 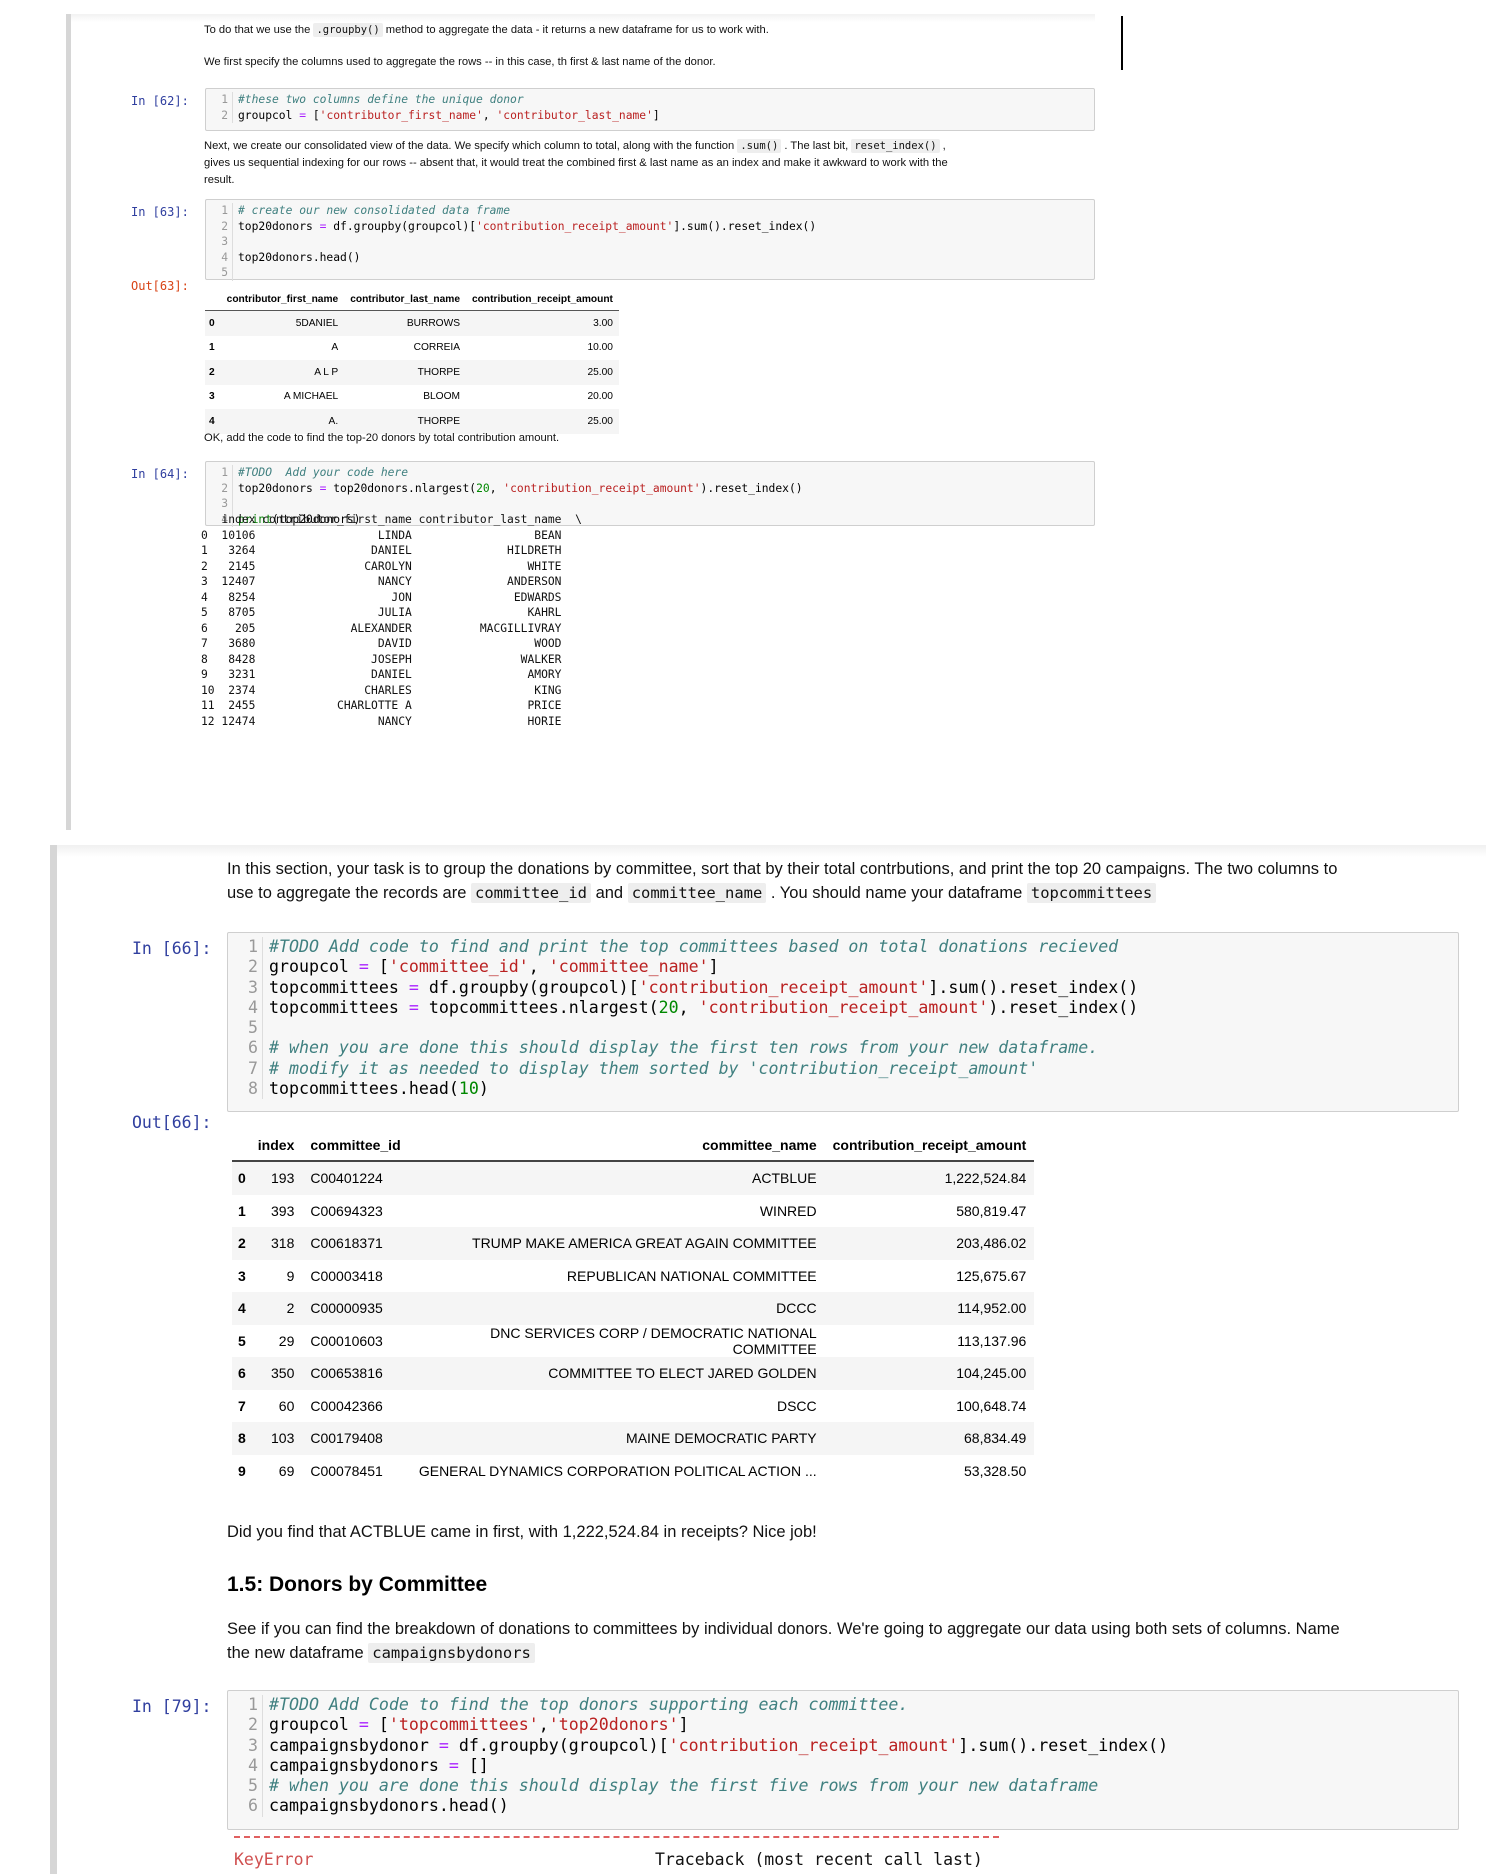 What do you see at coordinates (633, 1211) in the screenshot?
I see `table-row: 1 393 C00694323 WINRED 580,819.47` at bounding box center [633, 1211].